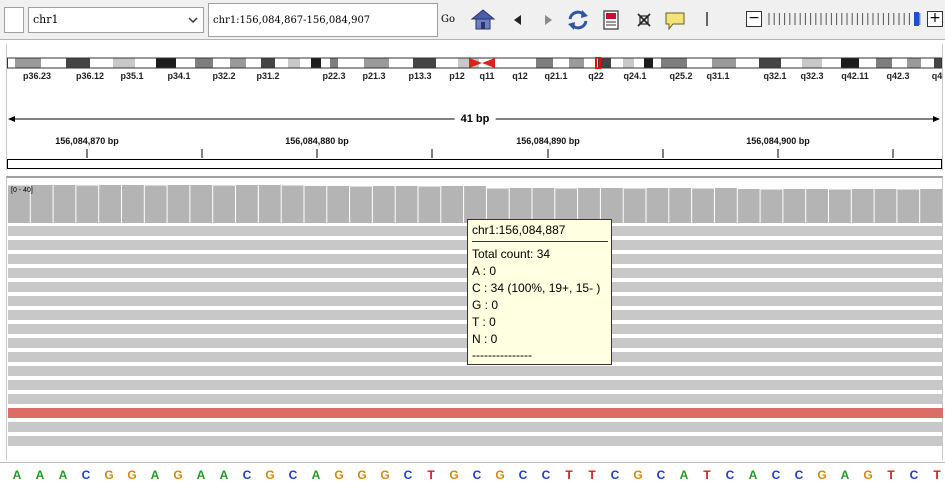  Describe the element at coordinates (14, 20) in the screenshot. I see `genome-dropdown` at that location.